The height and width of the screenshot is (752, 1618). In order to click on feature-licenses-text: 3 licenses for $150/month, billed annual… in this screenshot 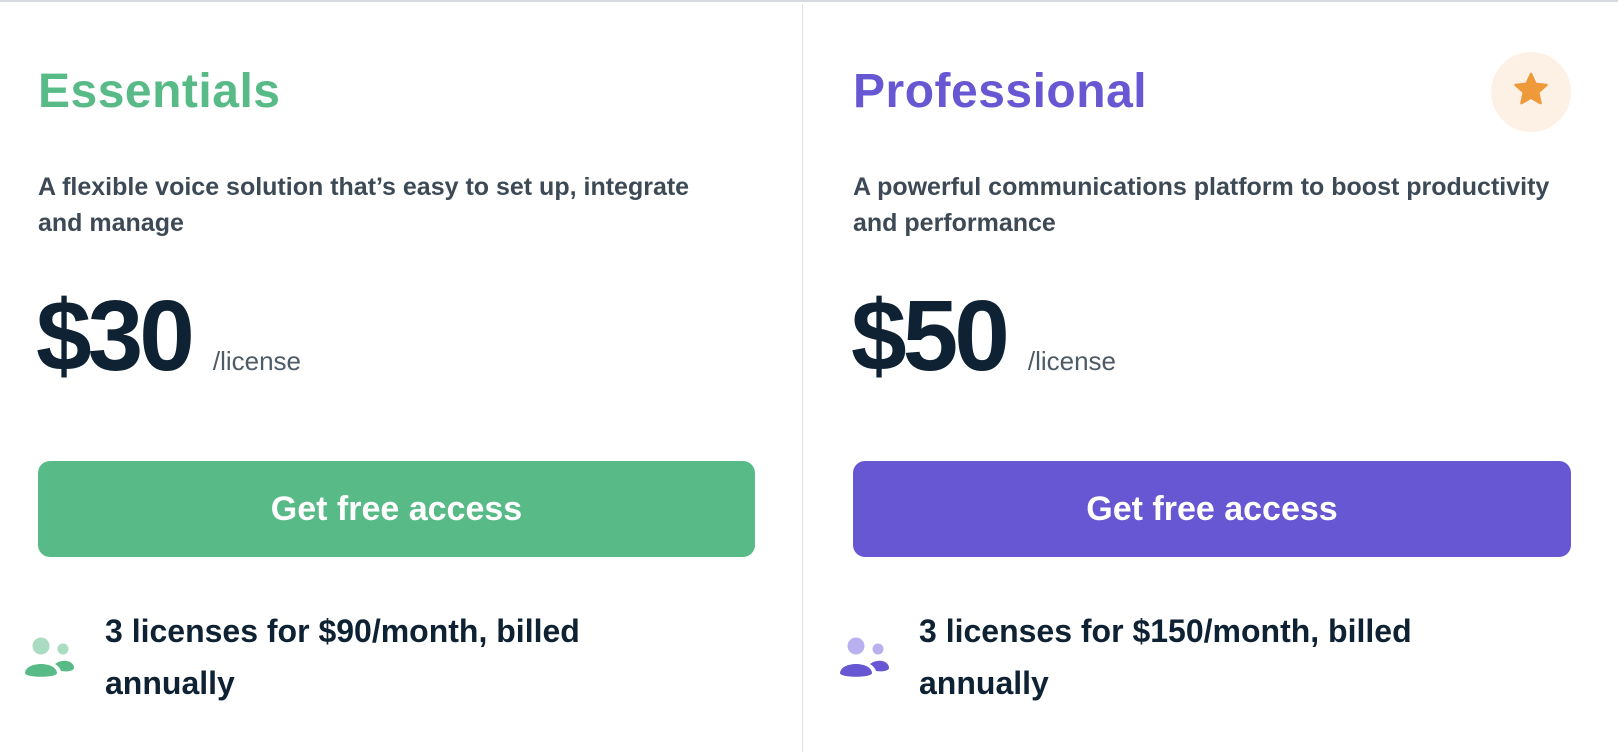, I will do `click(1165, 657)`.